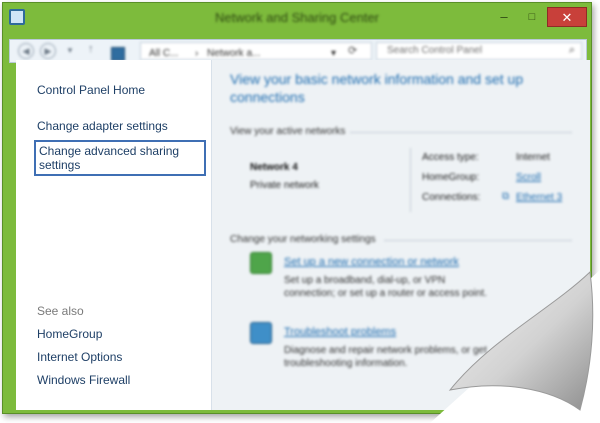 The height and width of the screenshot is (423, 600). Describe the element at coordinates (120, 158) in the screenshot. I see `change-advanced-sharing-settings-link: Change advanced sharing settings` at that location.